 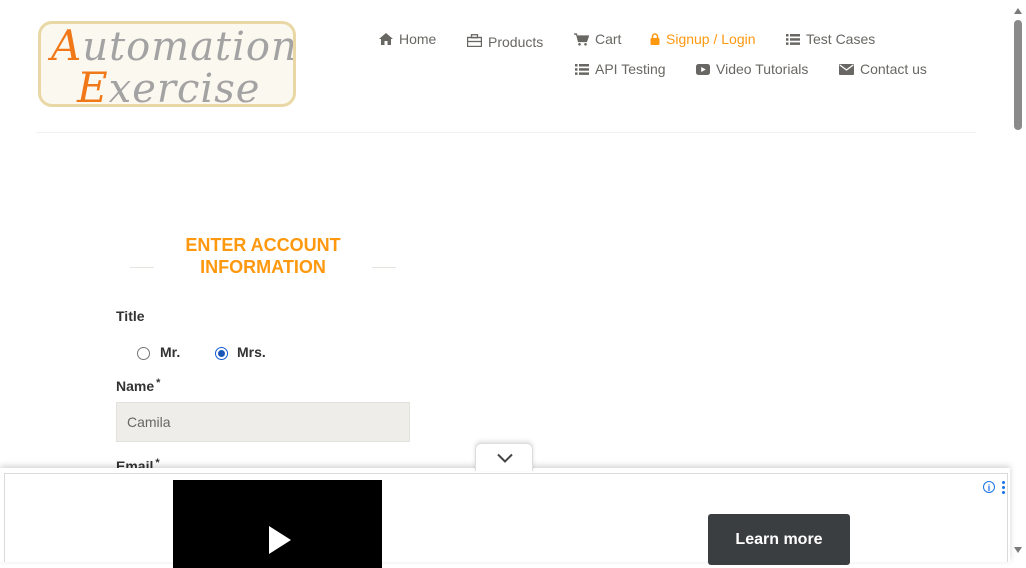 What do you see at coordinates (608, 39) in the screenshot?
I see `nav-cart-label: Cart` at bounding box center [608, 39].